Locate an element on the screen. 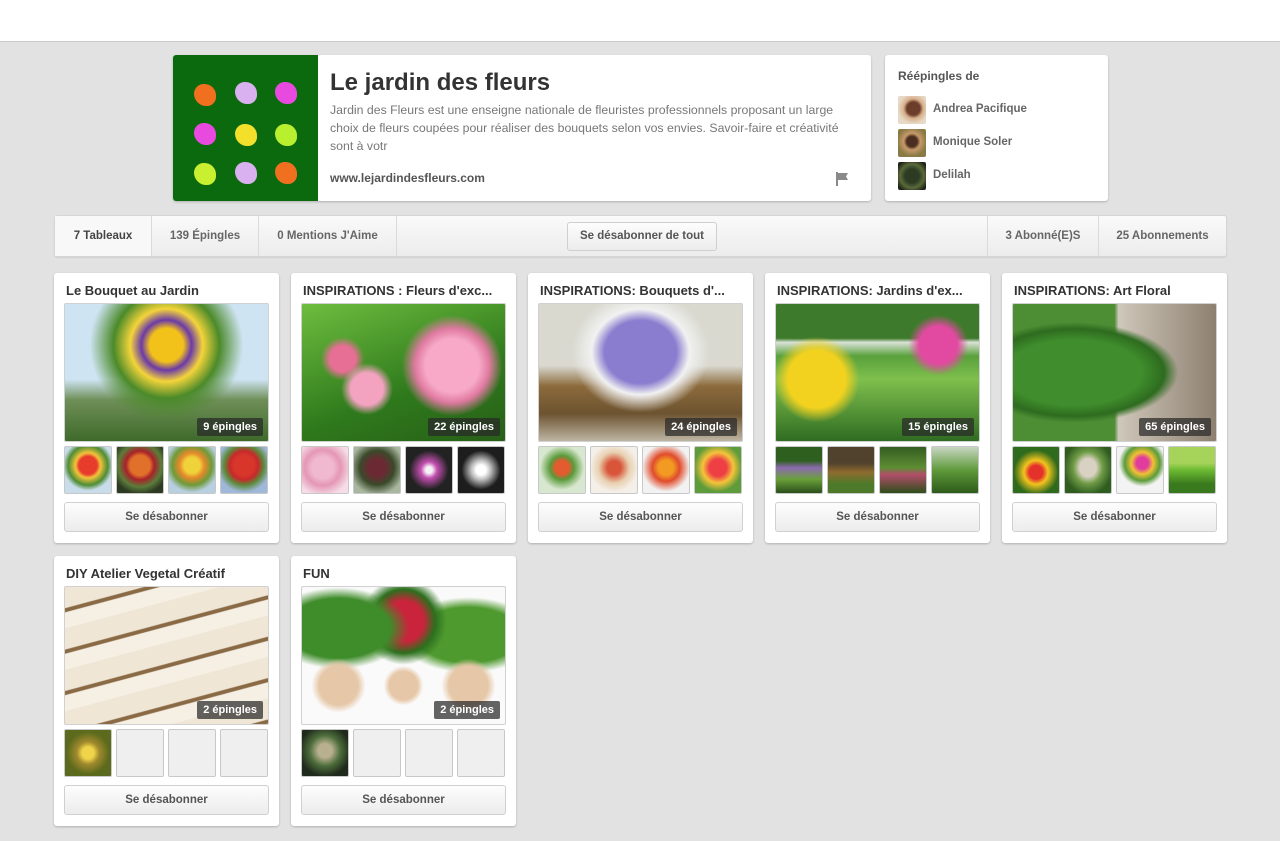 The width and height of the screenshot is (1280, 841). pin-count-badge: 22 épingles is located at coordinates (464, 427).